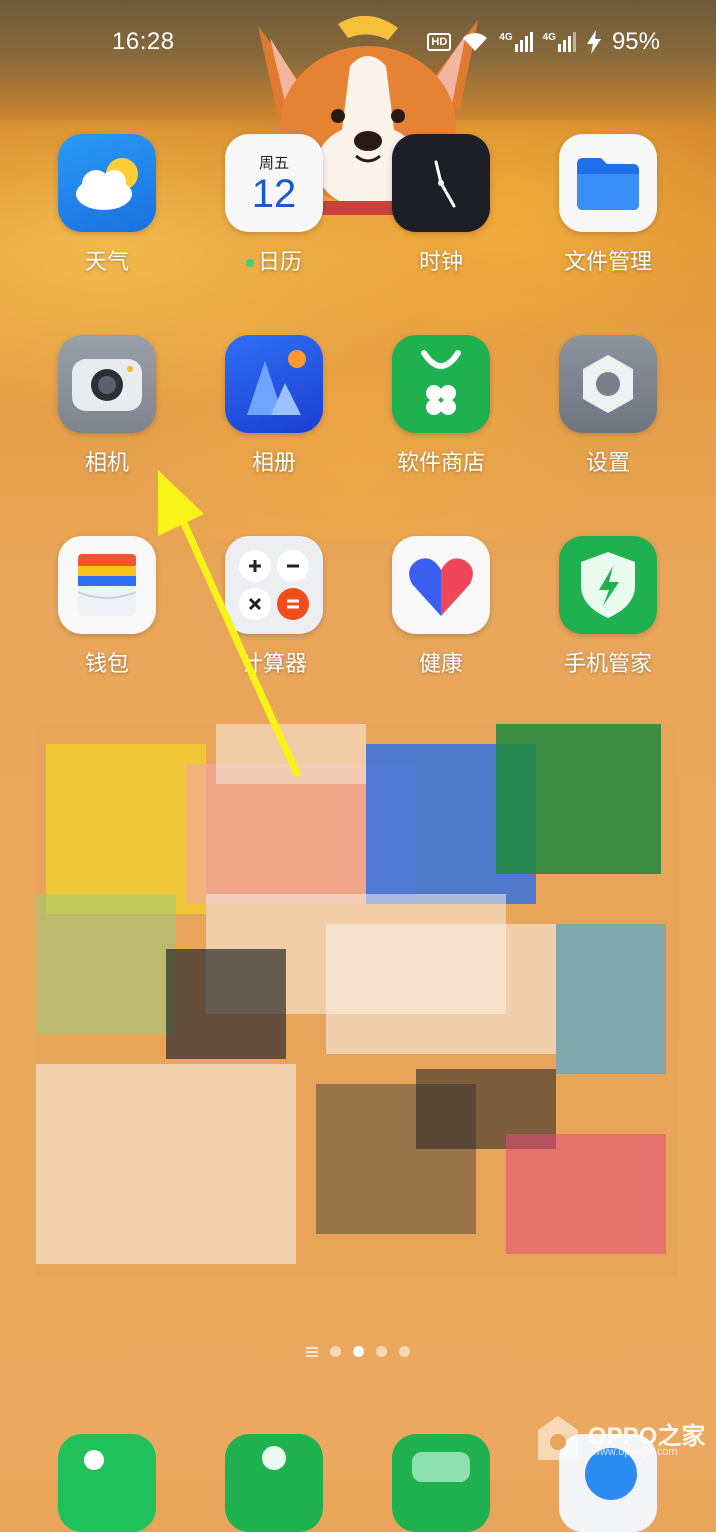  Describe the element at coordinates (143, 41) in the screenshot. I see `status-time: 16:28` at that location.